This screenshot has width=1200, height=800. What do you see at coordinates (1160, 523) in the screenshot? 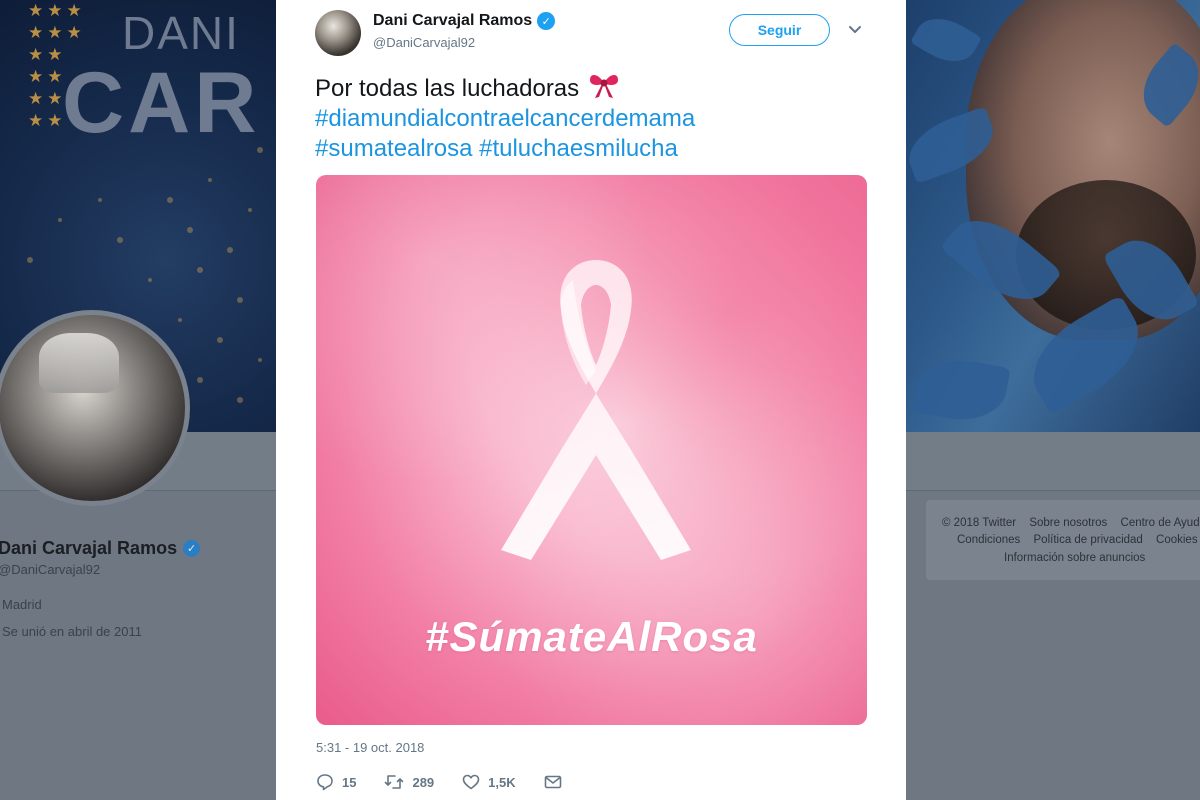
I see `footer-link-help: Centro de Ayuda` at bounding box center [1160, 523].